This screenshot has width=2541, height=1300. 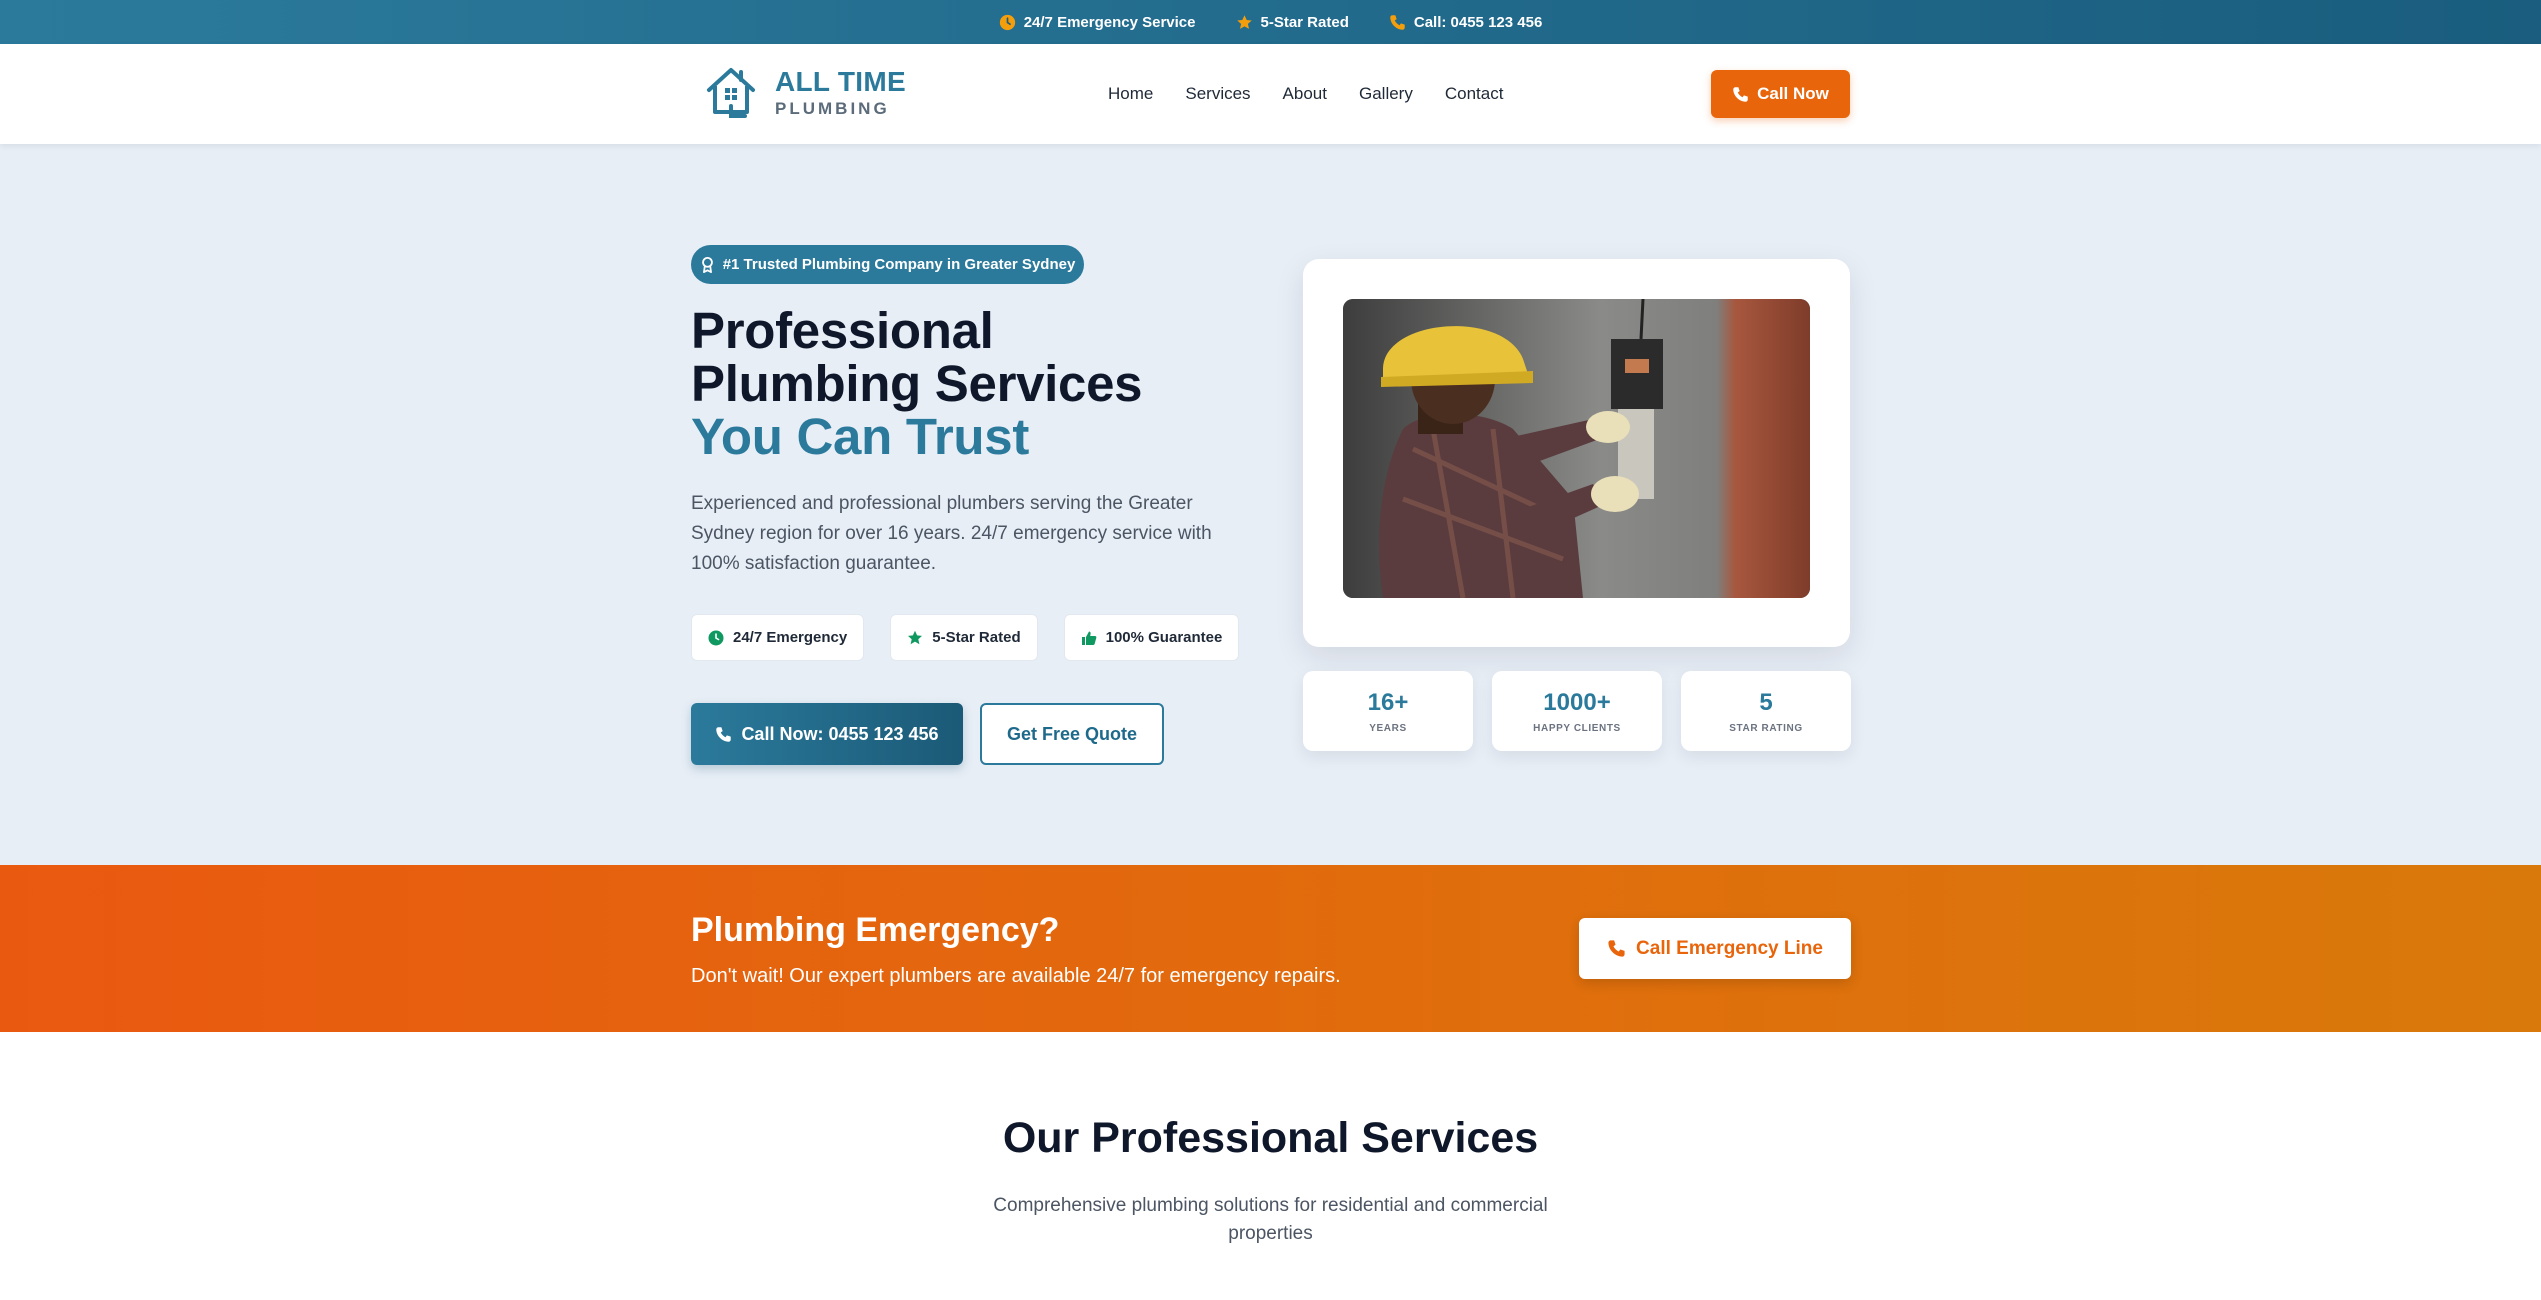 I want to click on stat-years: 16+ YEARS, so click(x=1388, y=711).